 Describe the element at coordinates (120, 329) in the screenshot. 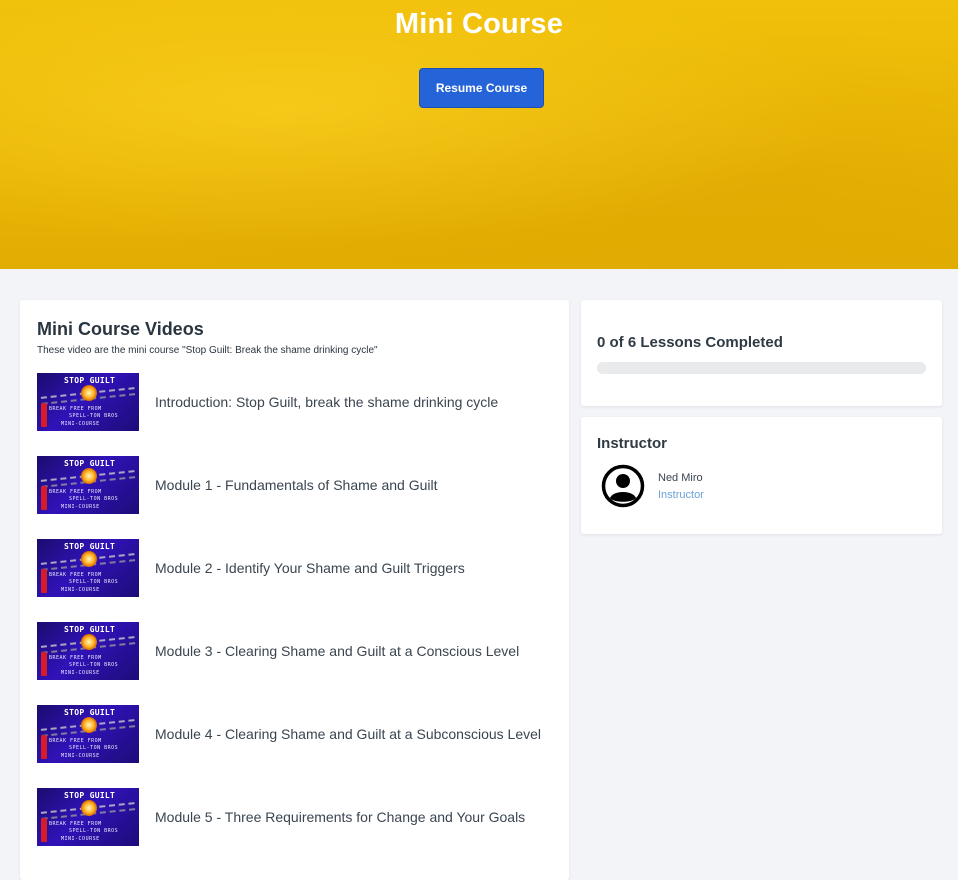

I see `videos-section-title: Mini Course Videos` at that location.